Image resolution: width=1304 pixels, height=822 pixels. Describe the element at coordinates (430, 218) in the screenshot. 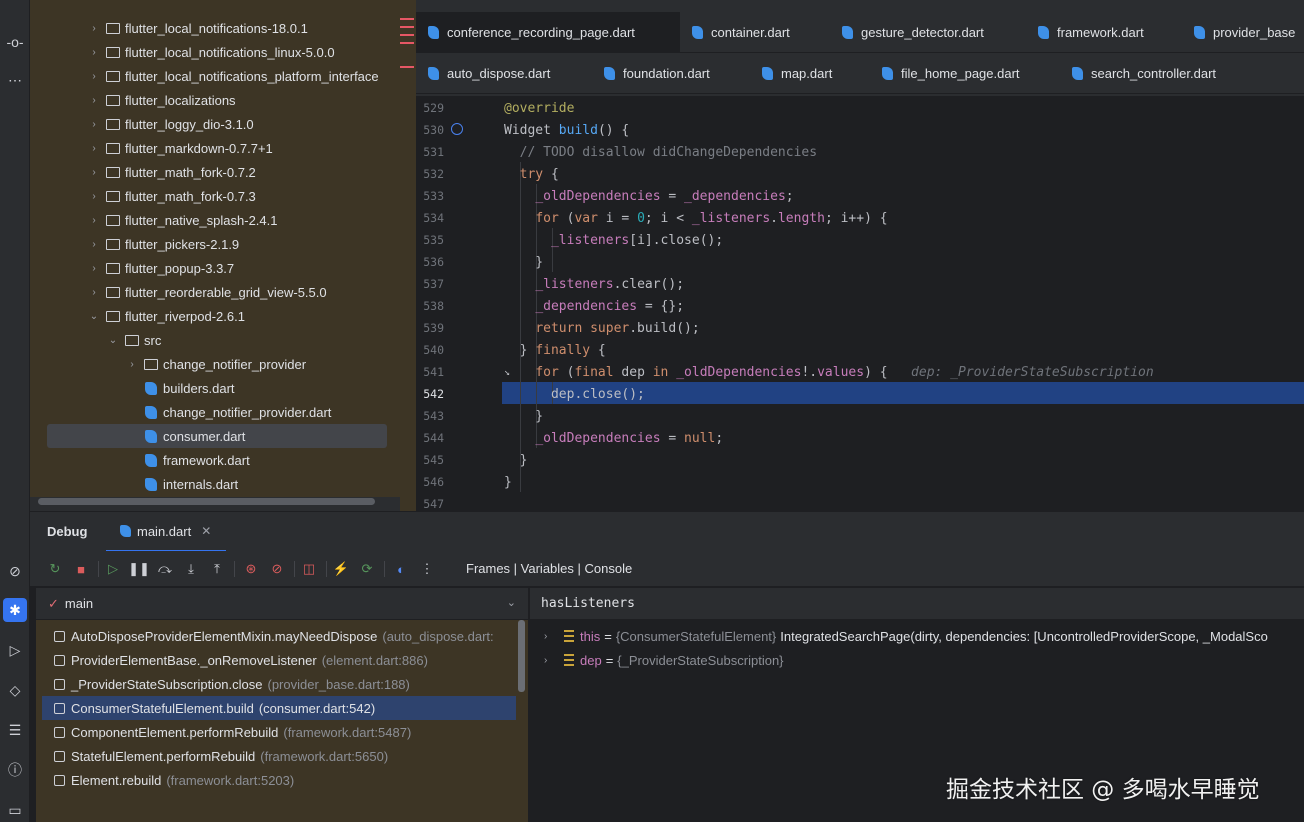

I see `line-number: 534` at that location.